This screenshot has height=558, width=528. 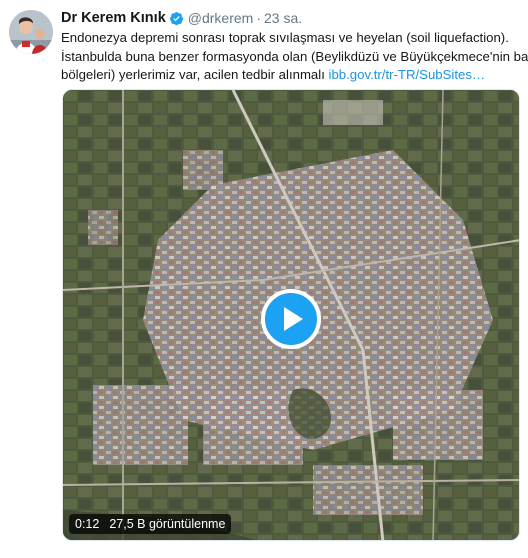 What do you see at coordinates (113, 18) in the screenshot?
I see `author-name: Dr Kerem Kınık` at bounding box center [113, 18].